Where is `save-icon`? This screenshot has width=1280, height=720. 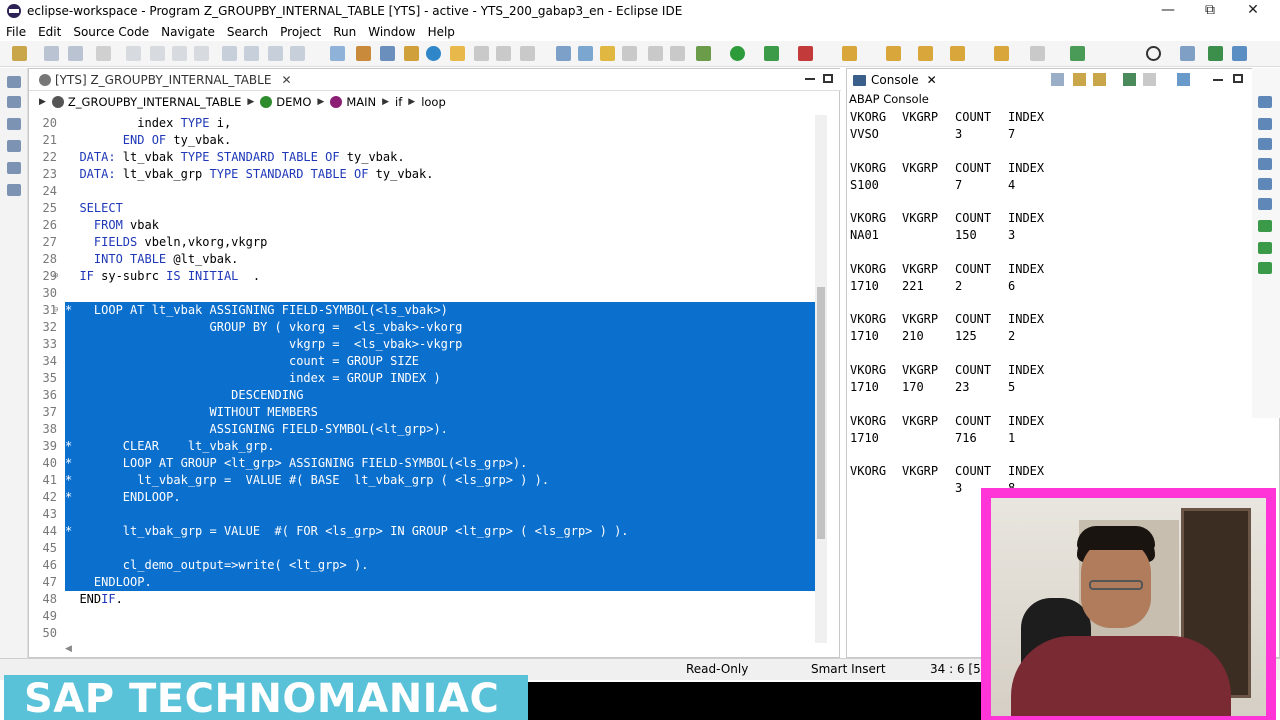 save-icon is located at coordinates (51, 53).